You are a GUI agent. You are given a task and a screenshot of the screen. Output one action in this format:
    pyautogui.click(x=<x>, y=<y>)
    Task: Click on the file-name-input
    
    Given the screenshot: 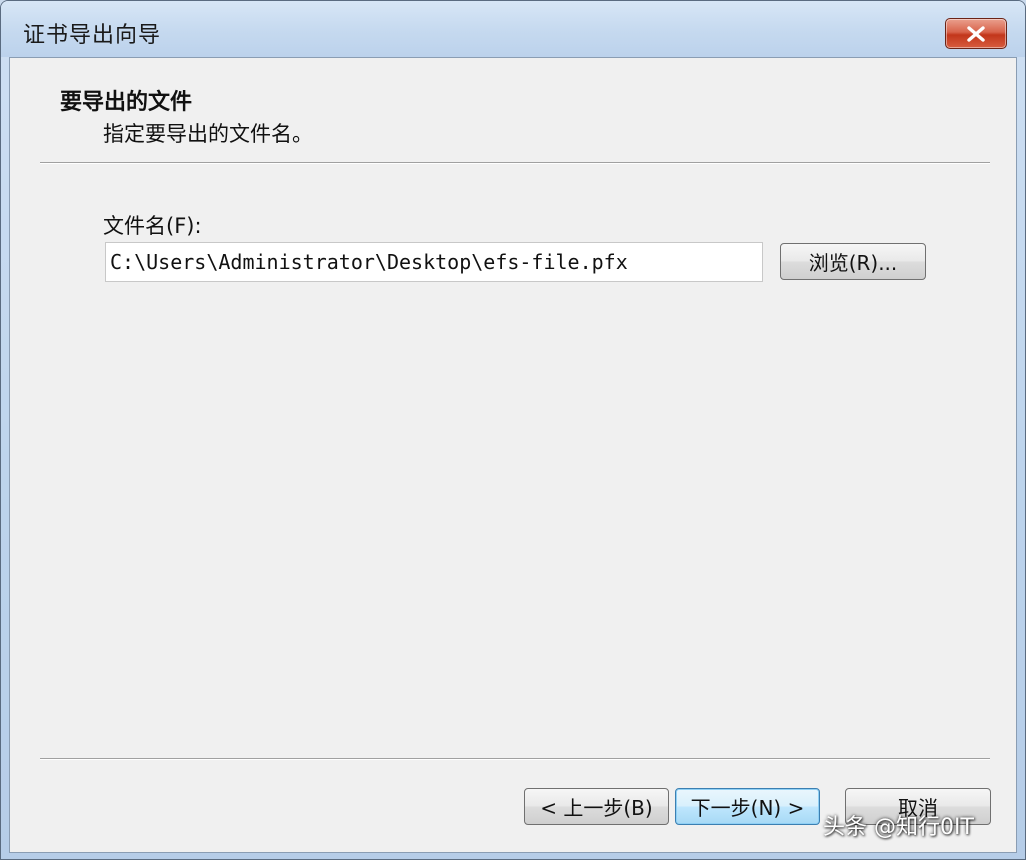 What is the action you would take?
    pyautogui.click(x=434, y=262)
    